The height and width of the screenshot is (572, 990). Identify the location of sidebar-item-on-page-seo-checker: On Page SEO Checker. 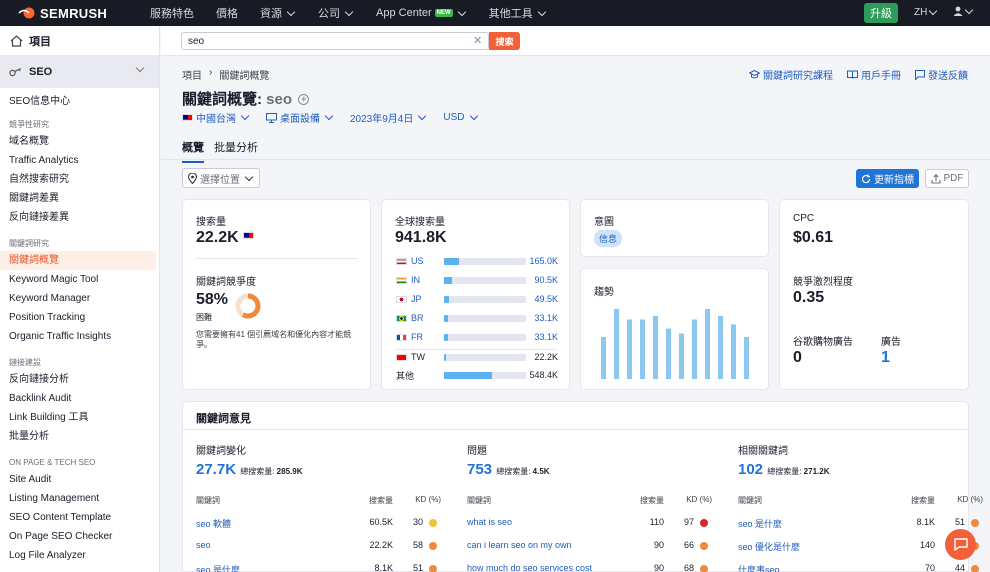
(79, 536).